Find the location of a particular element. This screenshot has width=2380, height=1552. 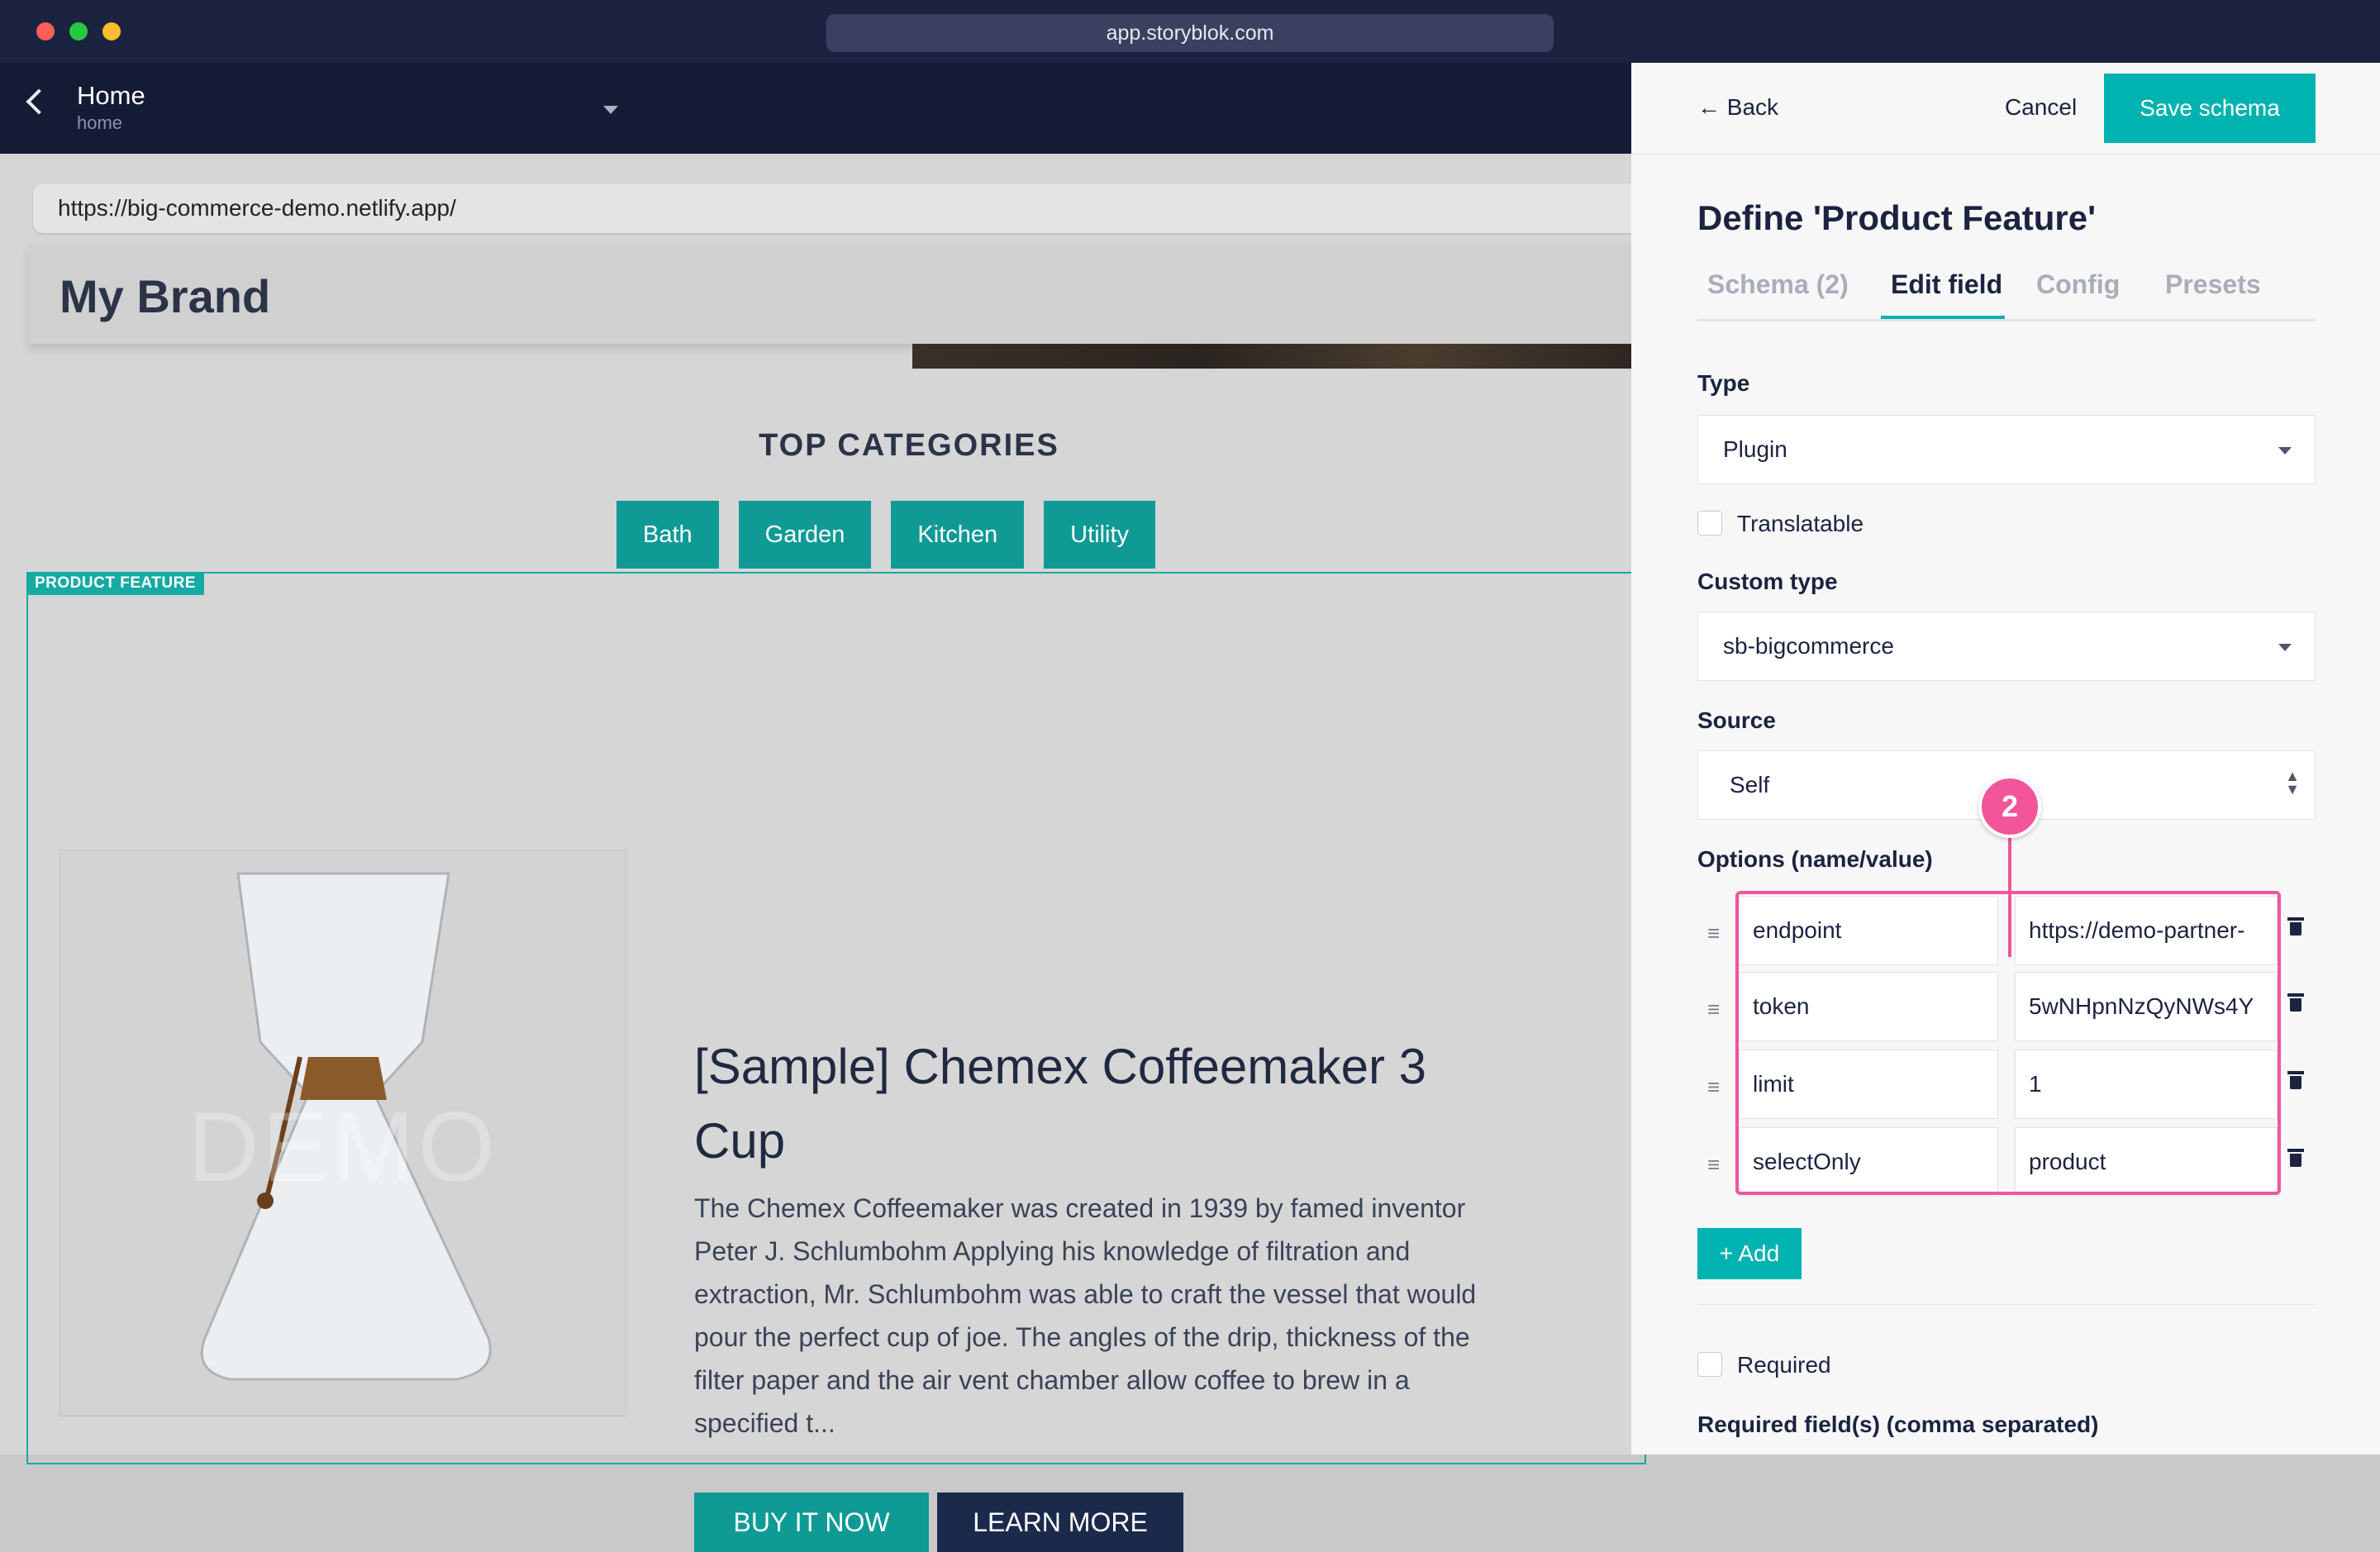

tab-presets: Presets is located at coordinates (2213, 294).